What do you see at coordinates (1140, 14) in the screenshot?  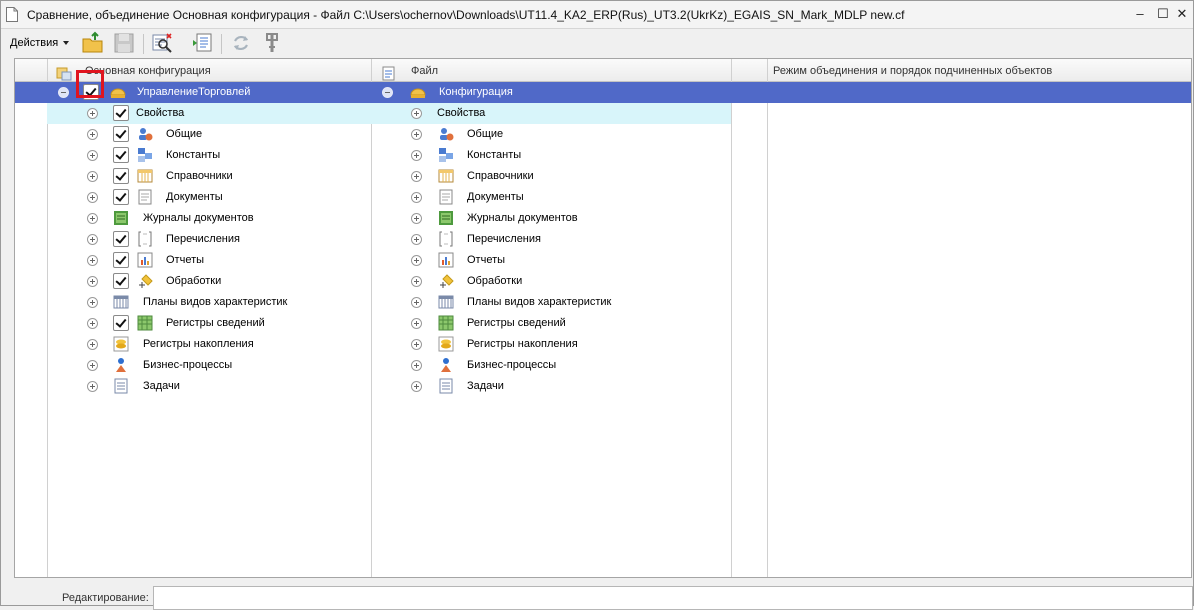 I see `minimize-button: –` at bounding box center [1140, 14].